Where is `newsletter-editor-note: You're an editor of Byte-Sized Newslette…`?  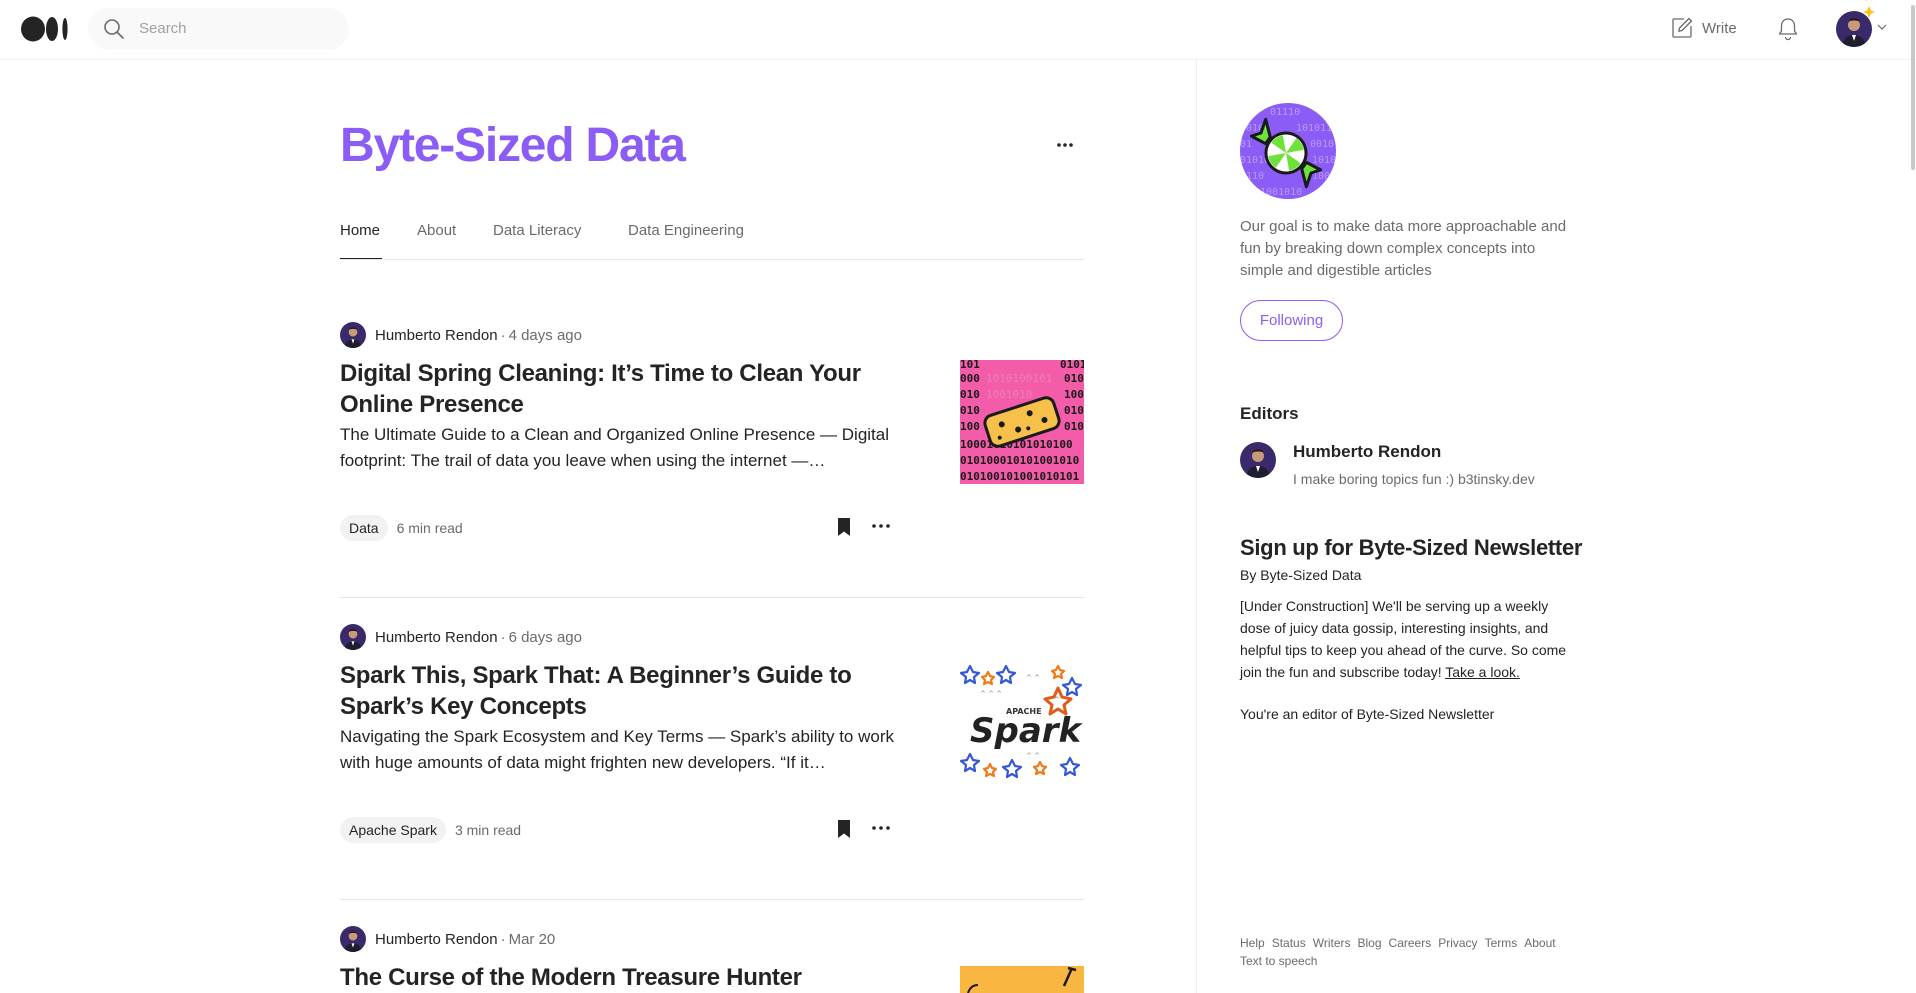
newsletter-editor-note: You're an editor of Byte-Sized Newslette… is located at coordinates (1367, 714).